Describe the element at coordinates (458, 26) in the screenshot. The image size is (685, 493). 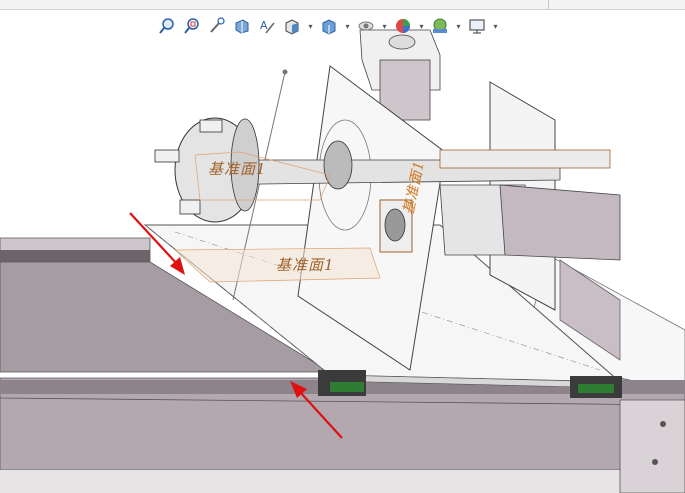
I see `apply-scene-dropdown: ▾` at that location.